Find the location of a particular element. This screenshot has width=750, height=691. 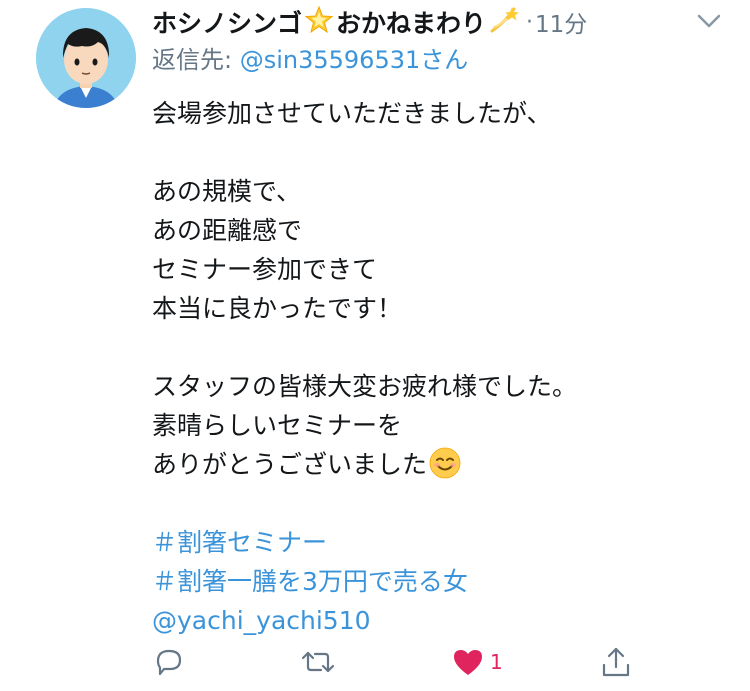

heart-icon is located at coordinates (468, 662).